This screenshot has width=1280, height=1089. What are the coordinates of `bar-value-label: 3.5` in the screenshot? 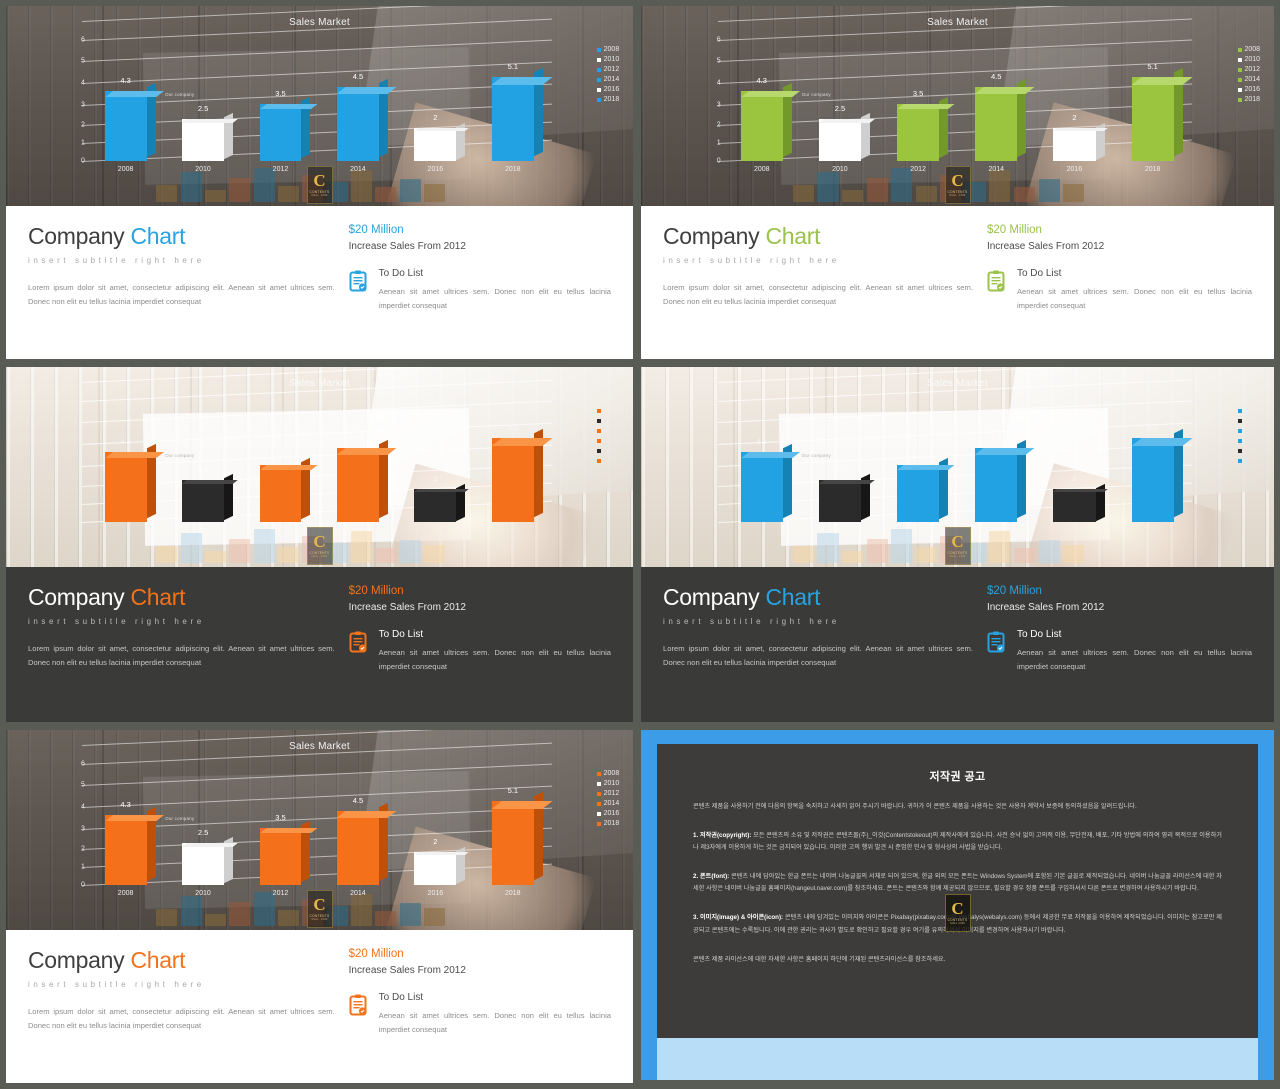 It's located at (280, 817).